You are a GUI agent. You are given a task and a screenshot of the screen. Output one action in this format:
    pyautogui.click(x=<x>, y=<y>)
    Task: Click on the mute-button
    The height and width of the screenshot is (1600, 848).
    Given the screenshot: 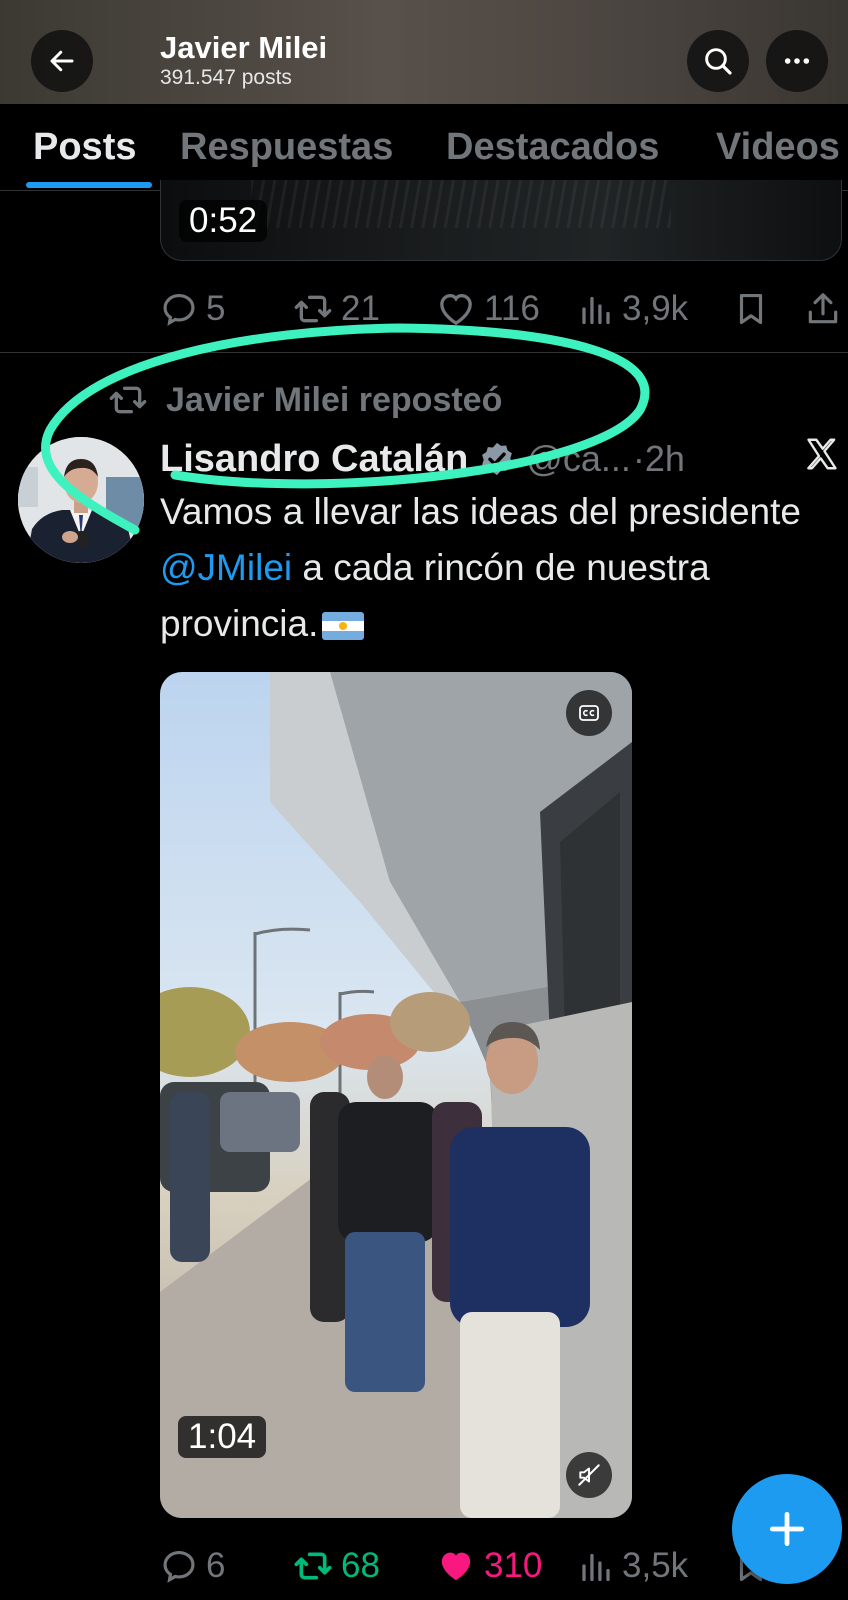 What is the action you would take?
    pyautogui.click(x=589, y=1475)
    